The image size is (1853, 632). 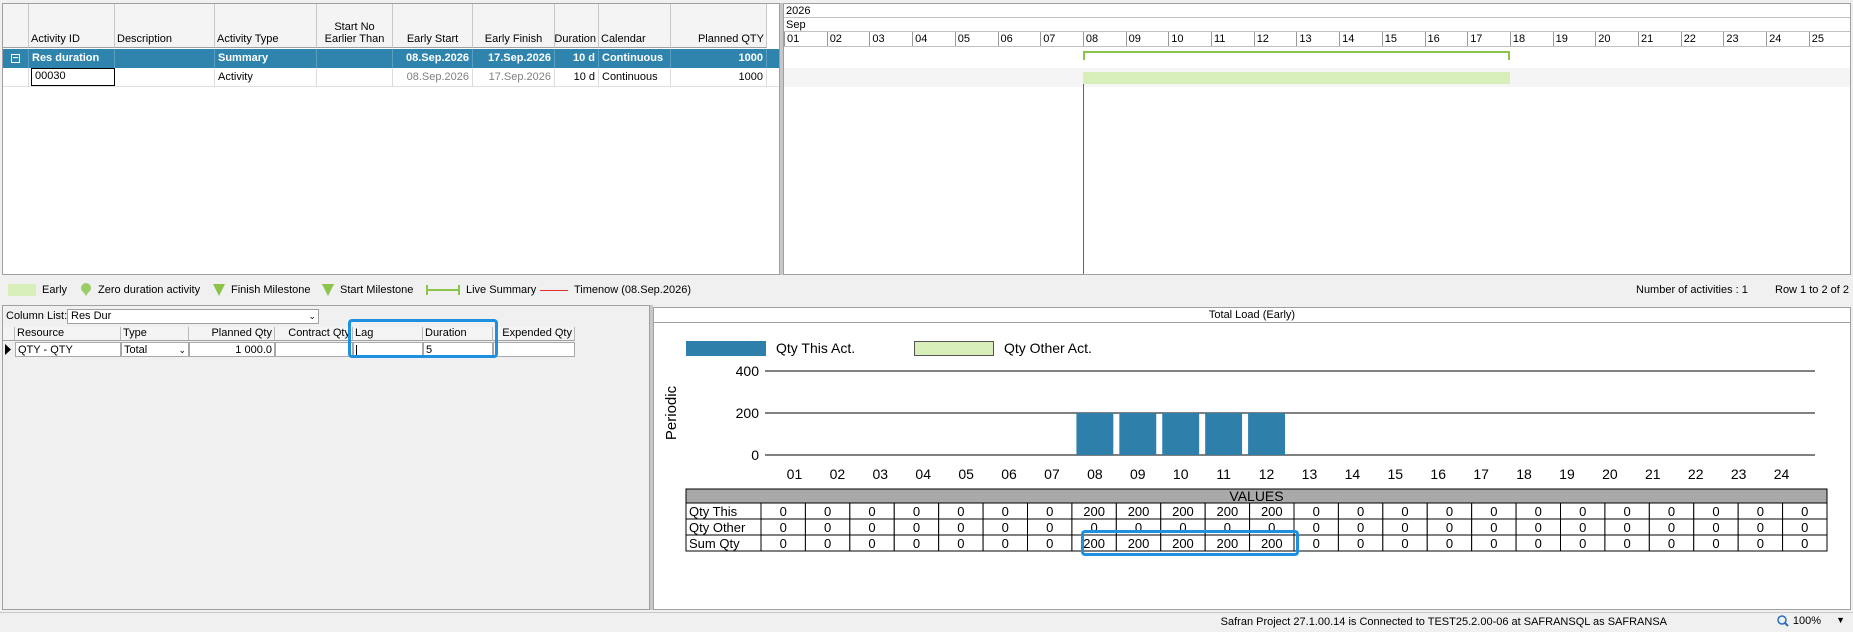 I want to click on zoom-control: 100%, so click(x=1799, y=621).